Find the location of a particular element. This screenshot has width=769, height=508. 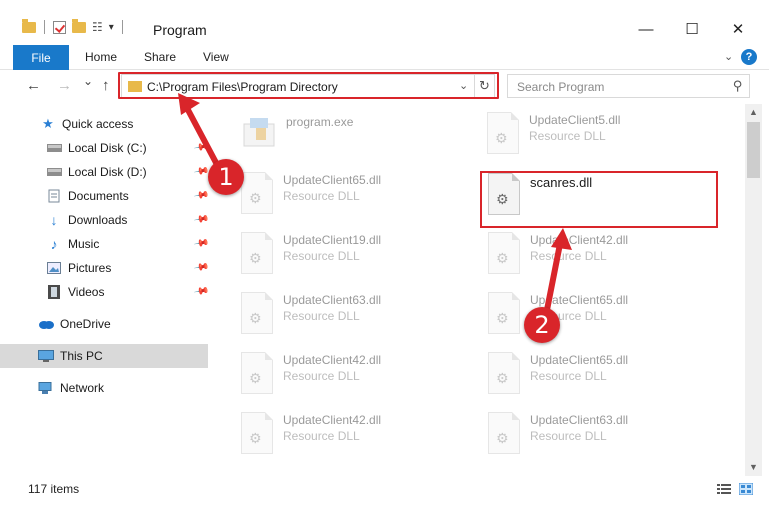

large-icons-view-icon is located at coordinates (746, 489).